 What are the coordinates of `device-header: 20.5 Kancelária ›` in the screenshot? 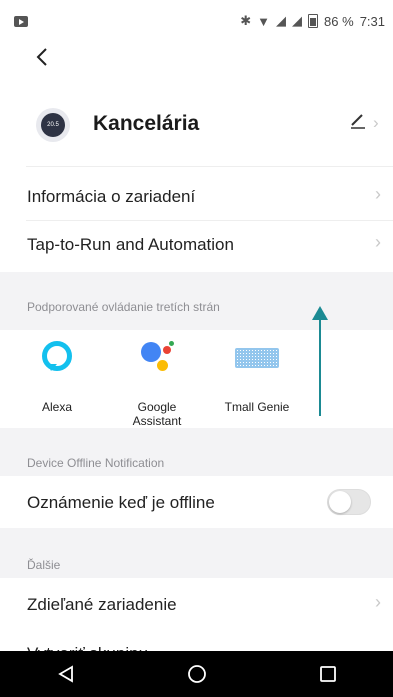 It's located at (196, 126).